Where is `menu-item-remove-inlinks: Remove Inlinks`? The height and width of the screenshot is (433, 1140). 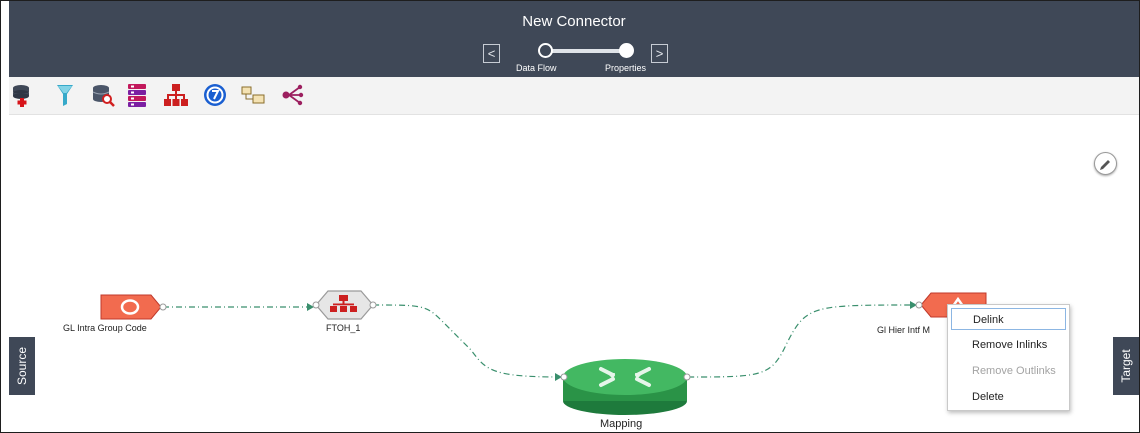
menu-item-remove-inlinks: Remove Inlinks is located at coordinates (1008, 345).